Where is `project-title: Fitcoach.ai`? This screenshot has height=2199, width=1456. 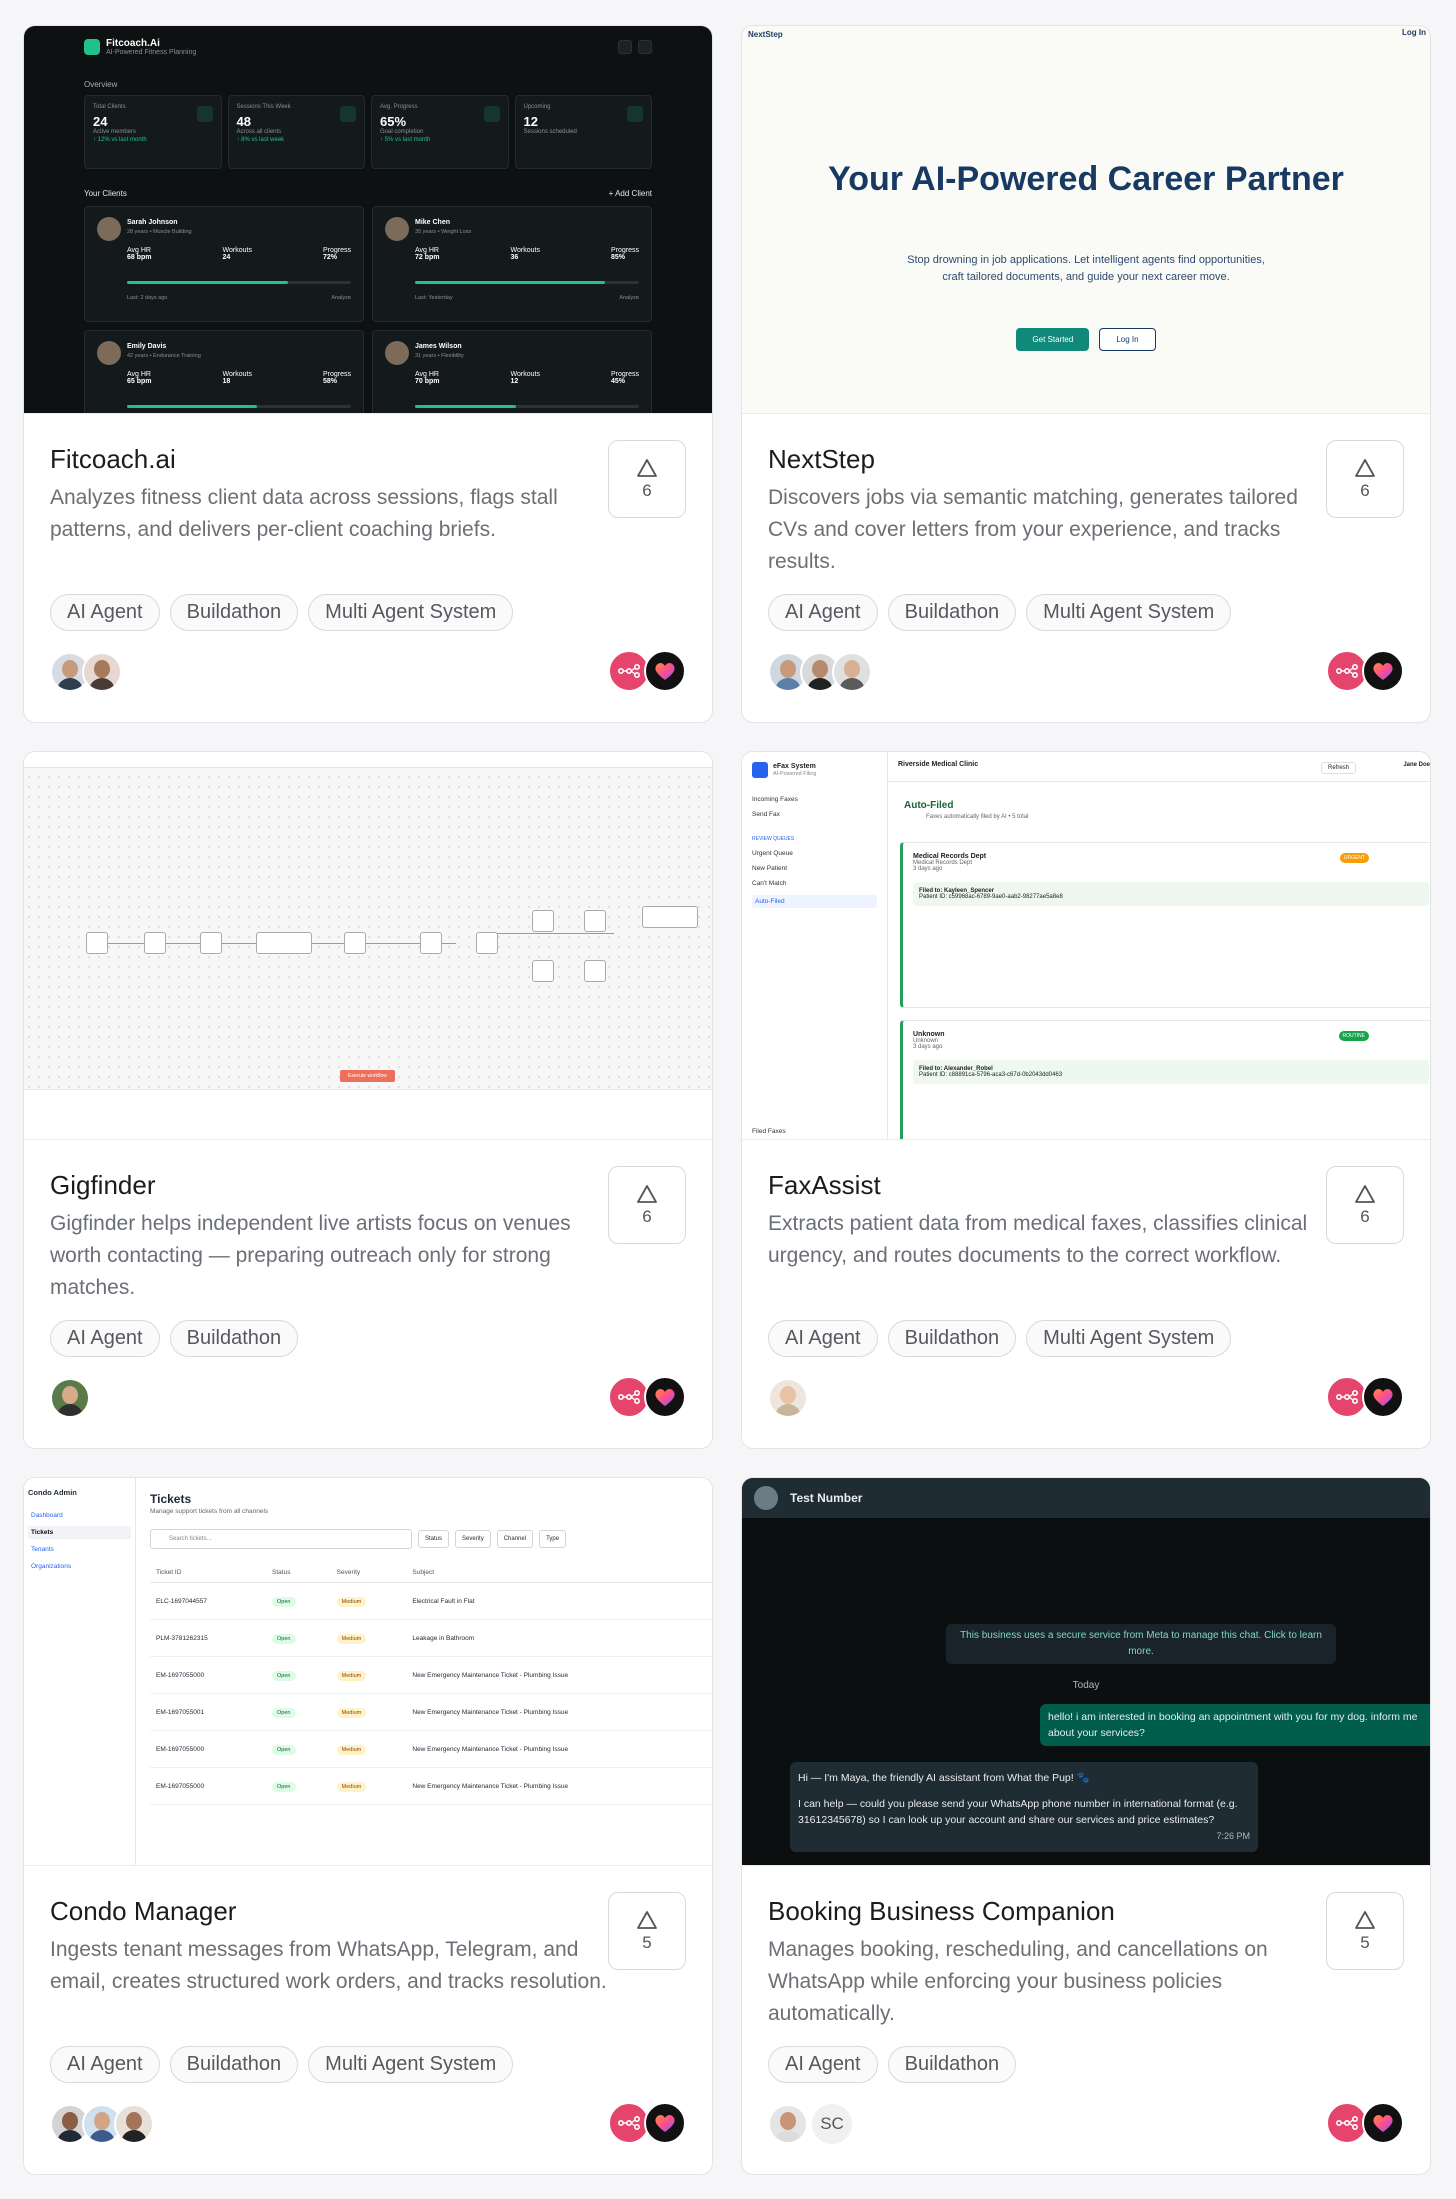 project-title: Fitcoach.ai is located at coordinates (113, 459).